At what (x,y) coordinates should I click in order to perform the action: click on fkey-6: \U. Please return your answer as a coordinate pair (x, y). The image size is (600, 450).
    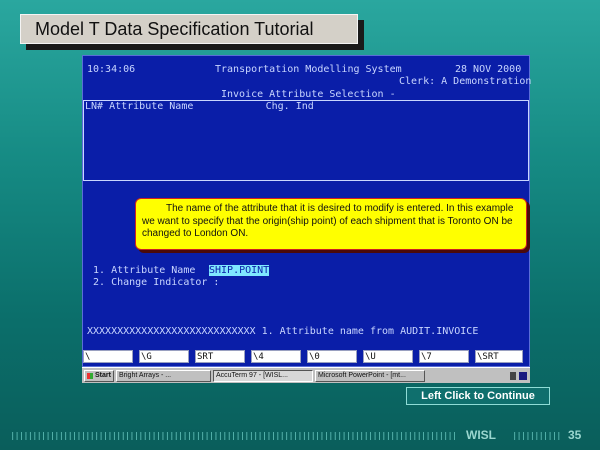
    Looking at the image, I should click on (388, 356).